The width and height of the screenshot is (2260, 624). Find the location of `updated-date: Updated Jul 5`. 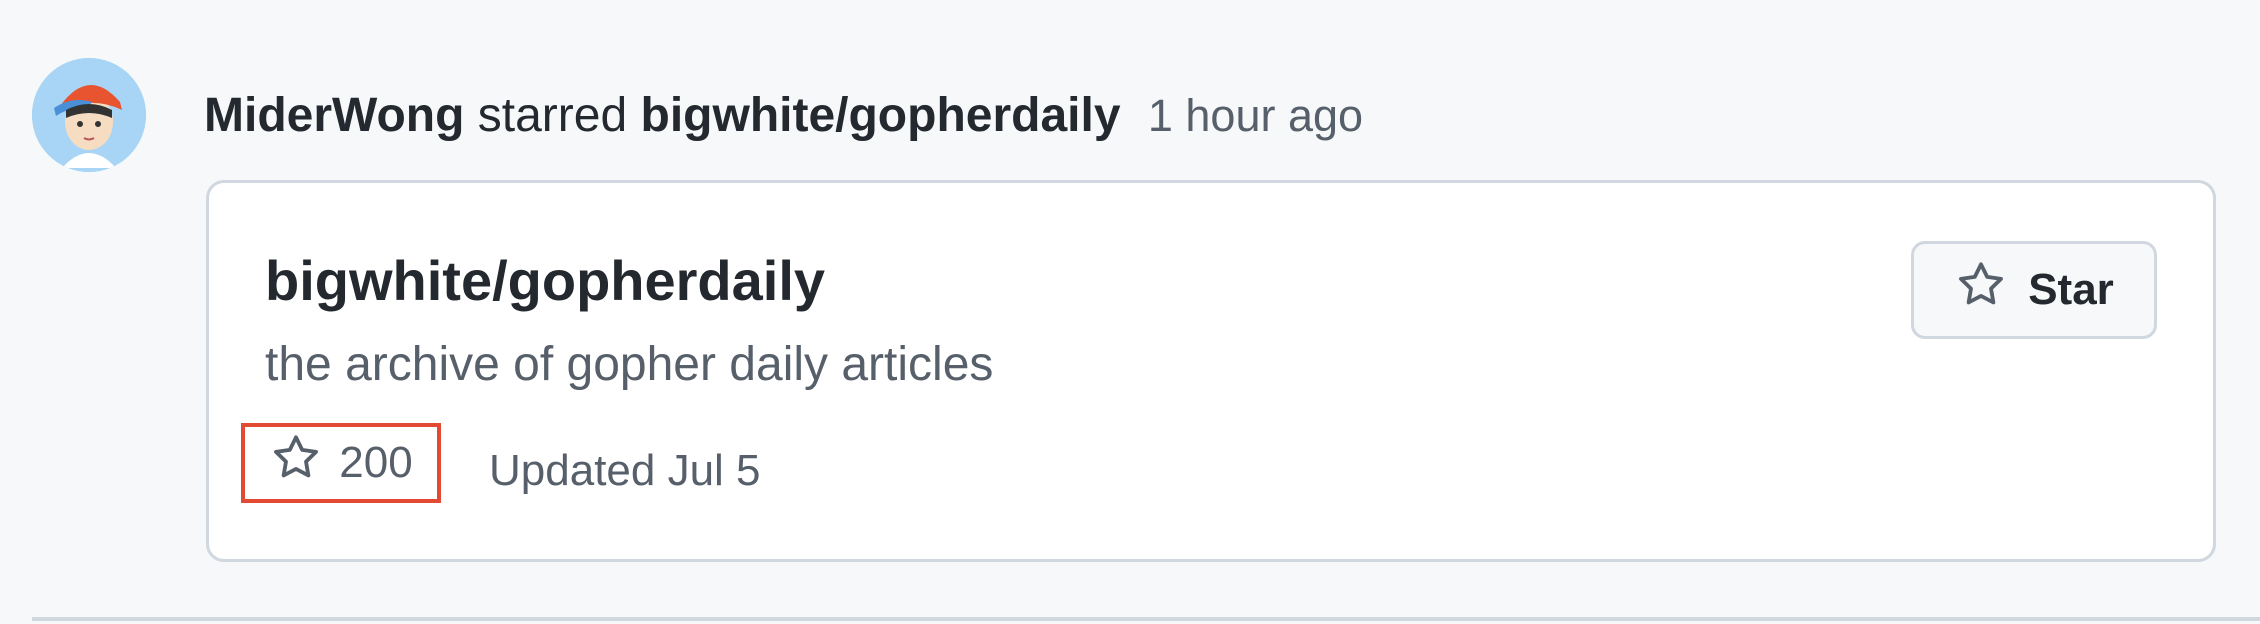

updated-date: Updated Jul 5 is located at coordinates (625, 470).